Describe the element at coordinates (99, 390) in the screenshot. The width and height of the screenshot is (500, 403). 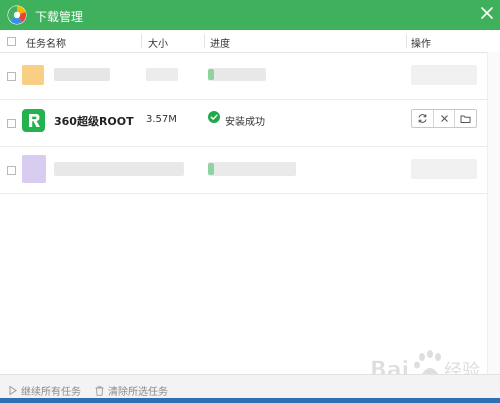
I see `trash-icon` at that location.